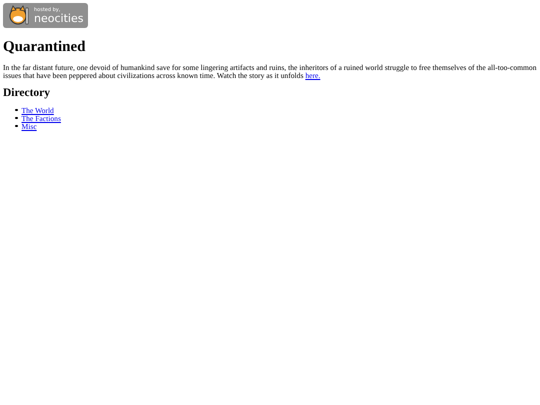 This screenshot has height=405, width=540. Describe the element at coordinates (59, 18) in the screenshot. I see `badge-logo-text: neocities` at that location.